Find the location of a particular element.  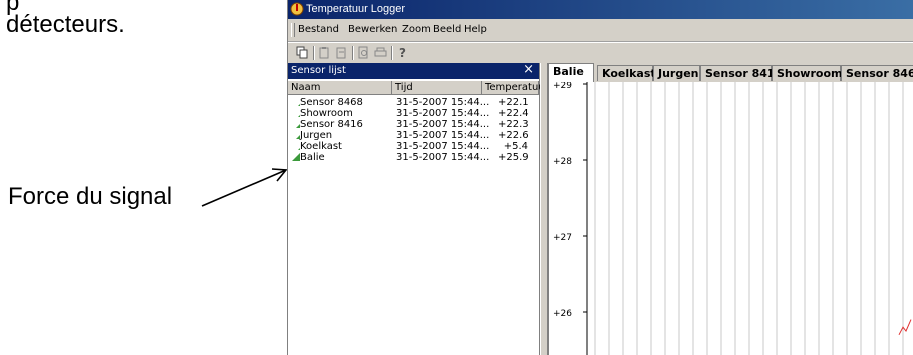

tab-balie: Balie is located at coordinates (571, 72).